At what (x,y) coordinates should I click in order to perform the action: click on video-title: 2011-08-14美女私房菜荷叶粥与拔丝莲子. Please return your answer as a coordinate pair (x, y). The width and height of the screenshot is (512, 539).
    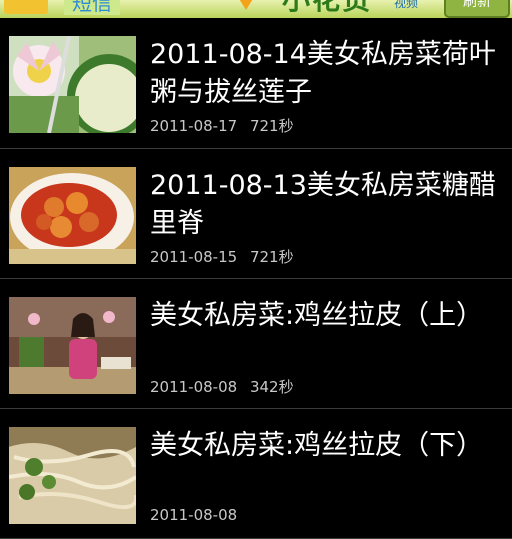
    Looking at the image, I should click on (323, 73).